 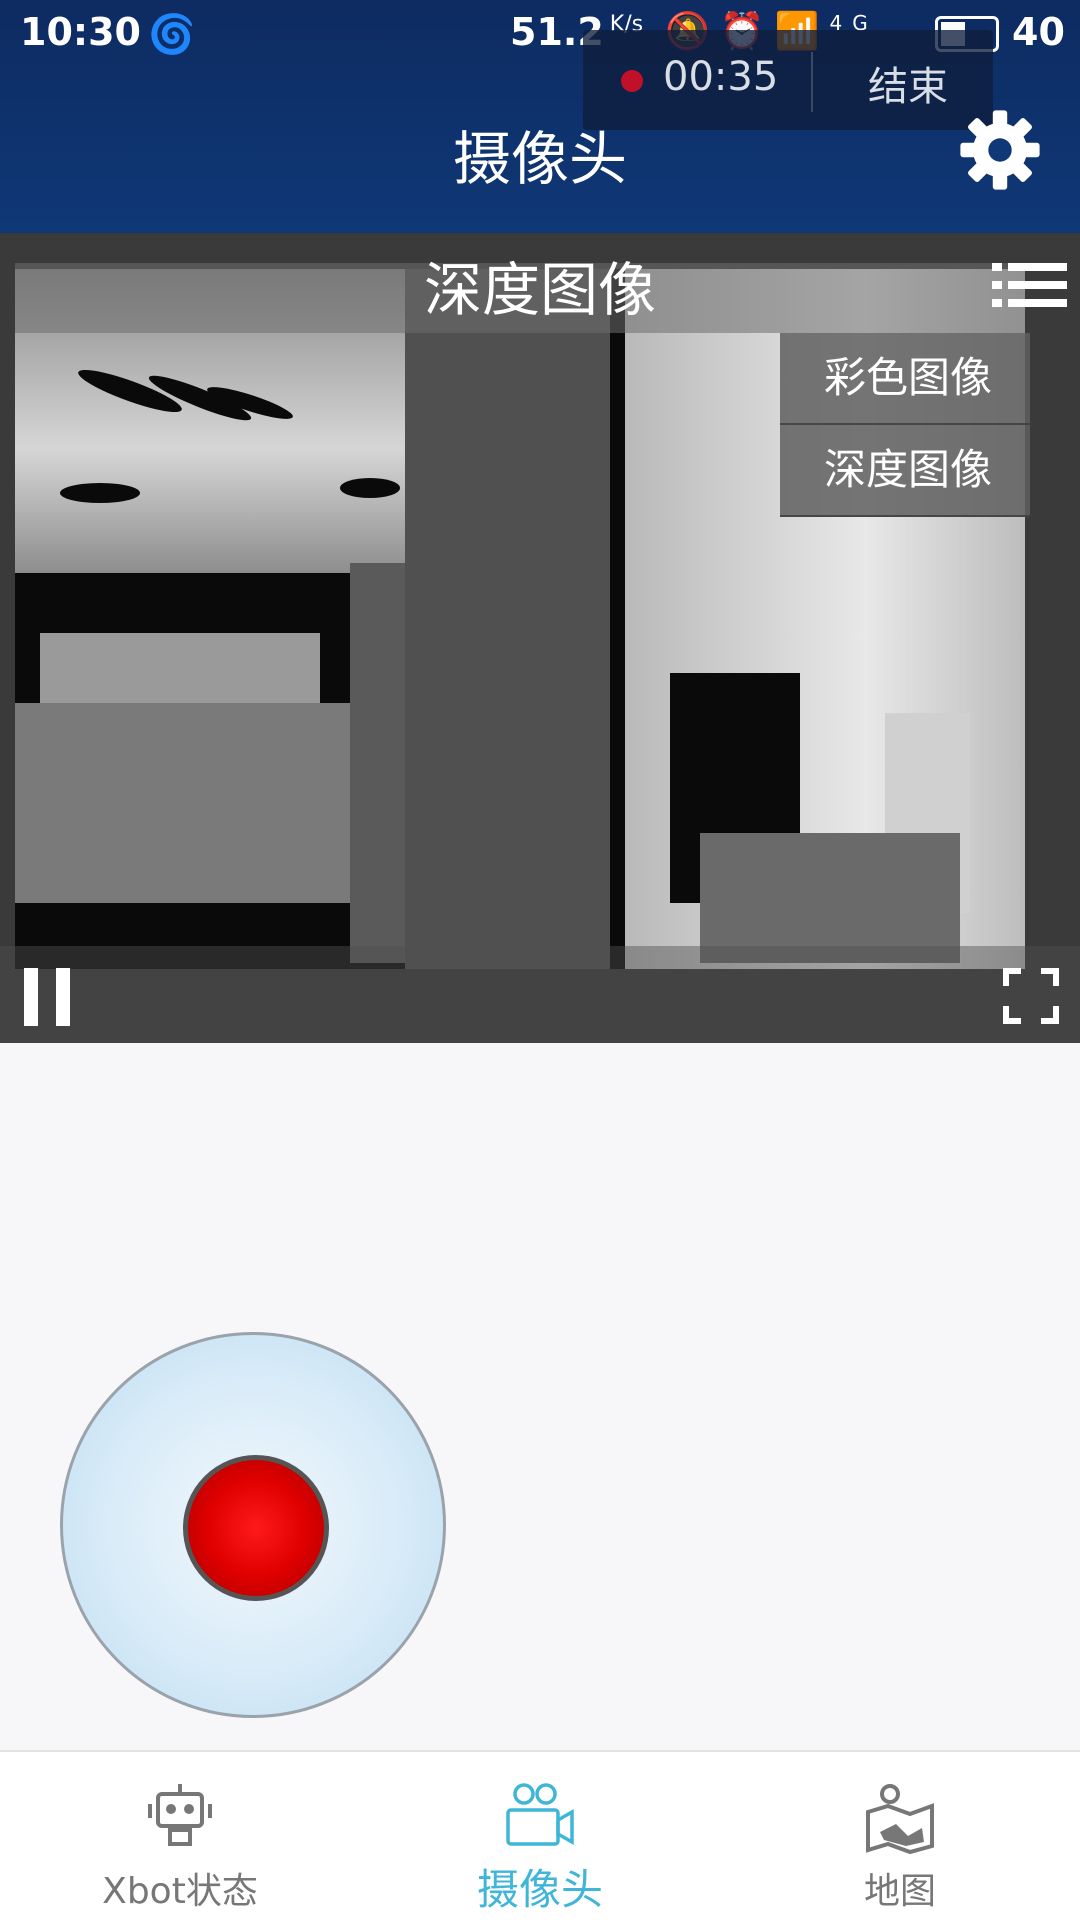 What do you see at coordinates (539, 290) in the screenshot?
I see `video-mode-title: 深度图像` at bounding box center [539, 290].